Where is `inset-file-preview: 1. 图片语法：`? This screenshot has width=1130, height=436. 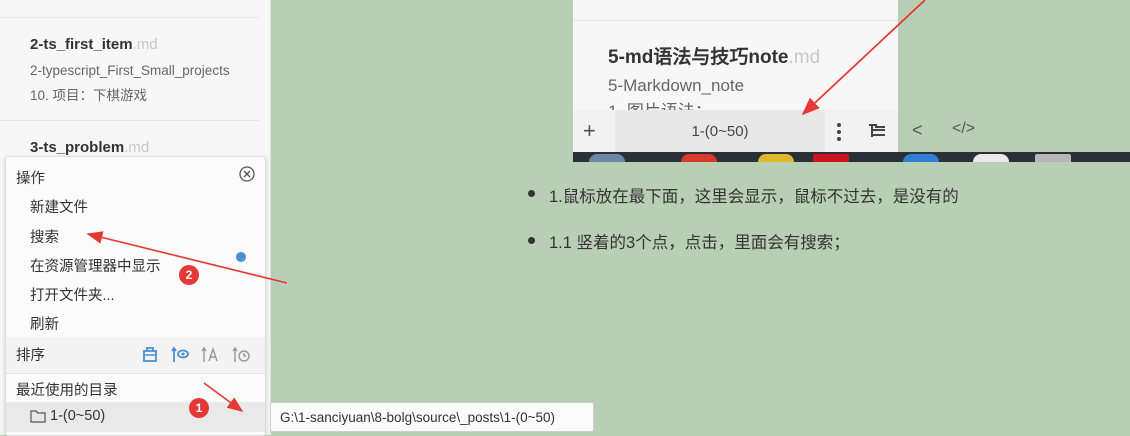 inset-file-preview: 1. 图片语法： is located at coordinates (660, 103).